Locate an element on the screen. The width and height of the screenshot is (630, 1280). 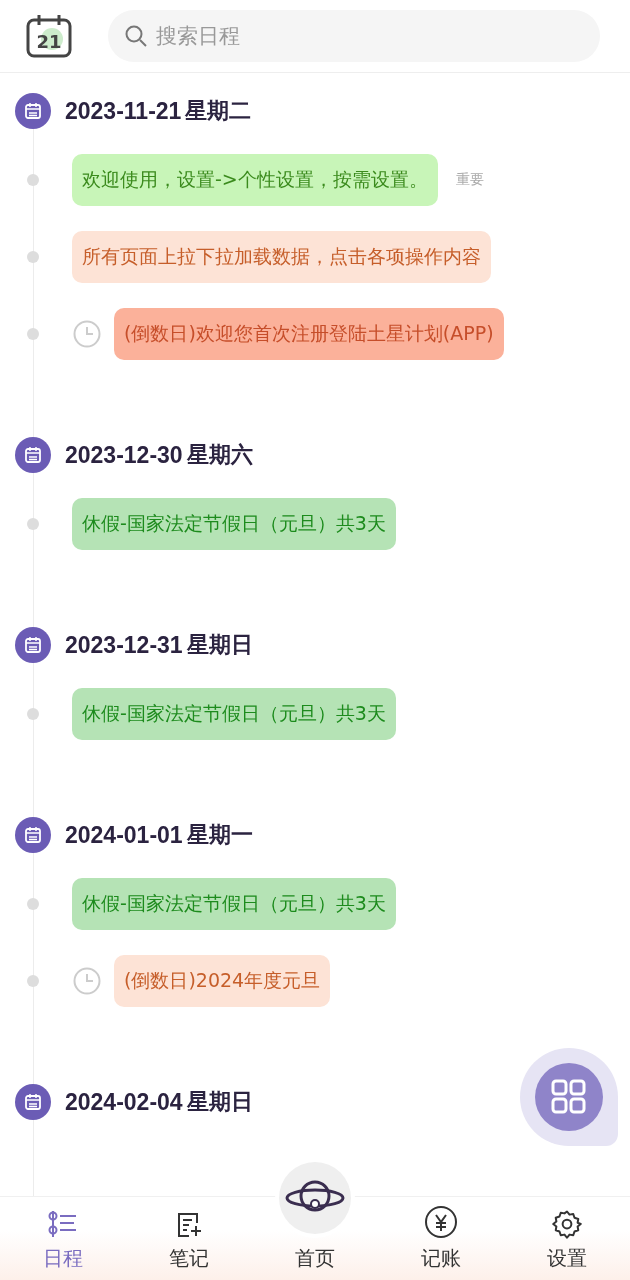
note-add-icon is located at coordinates (189, 1225).